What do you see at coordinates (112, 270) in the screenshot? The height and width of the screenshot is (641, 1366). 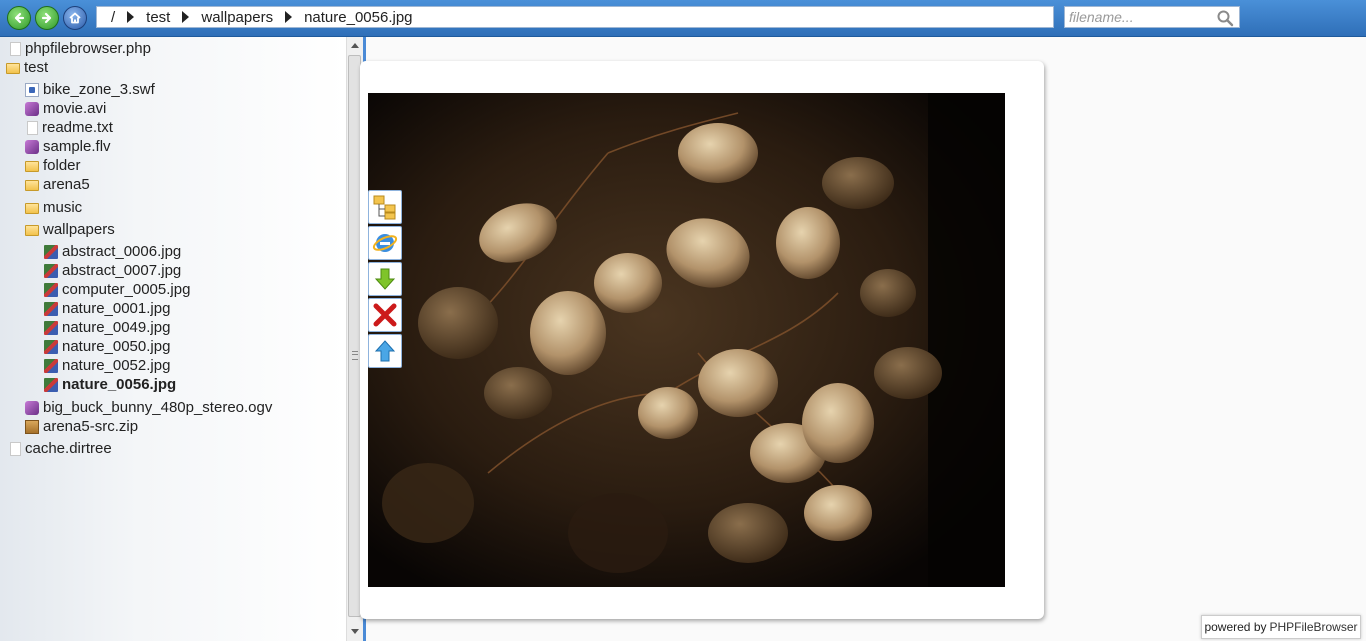 I see `tree-item: abstract_0007.jpg` at bounding box center [112, 270].